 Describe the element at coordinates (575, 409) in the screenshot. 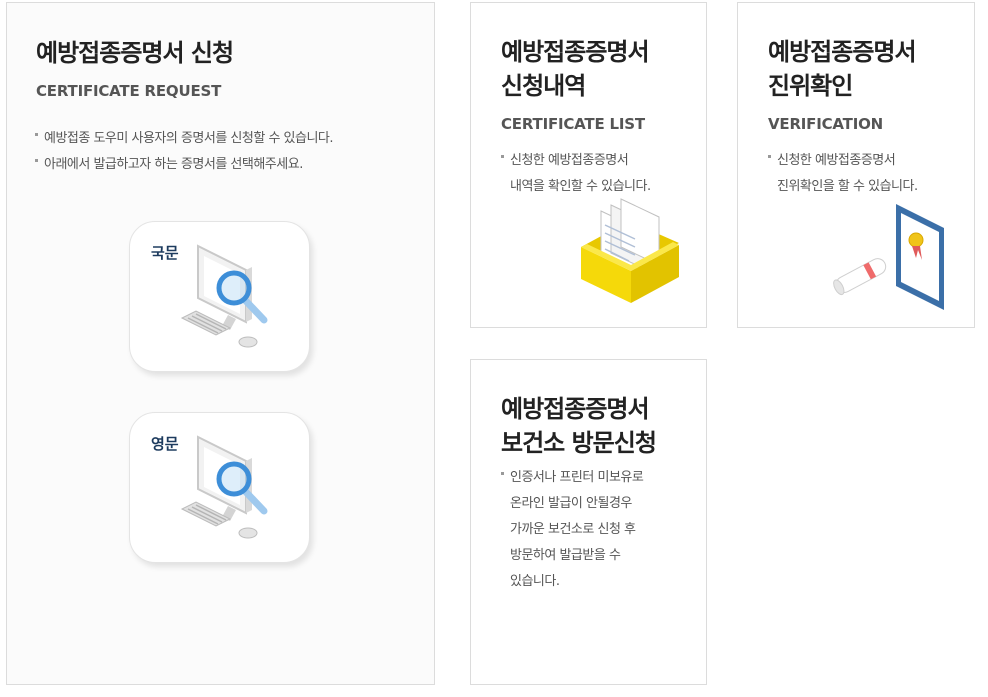

I see `visit-title-line1: 예방접종증명서` at that location.